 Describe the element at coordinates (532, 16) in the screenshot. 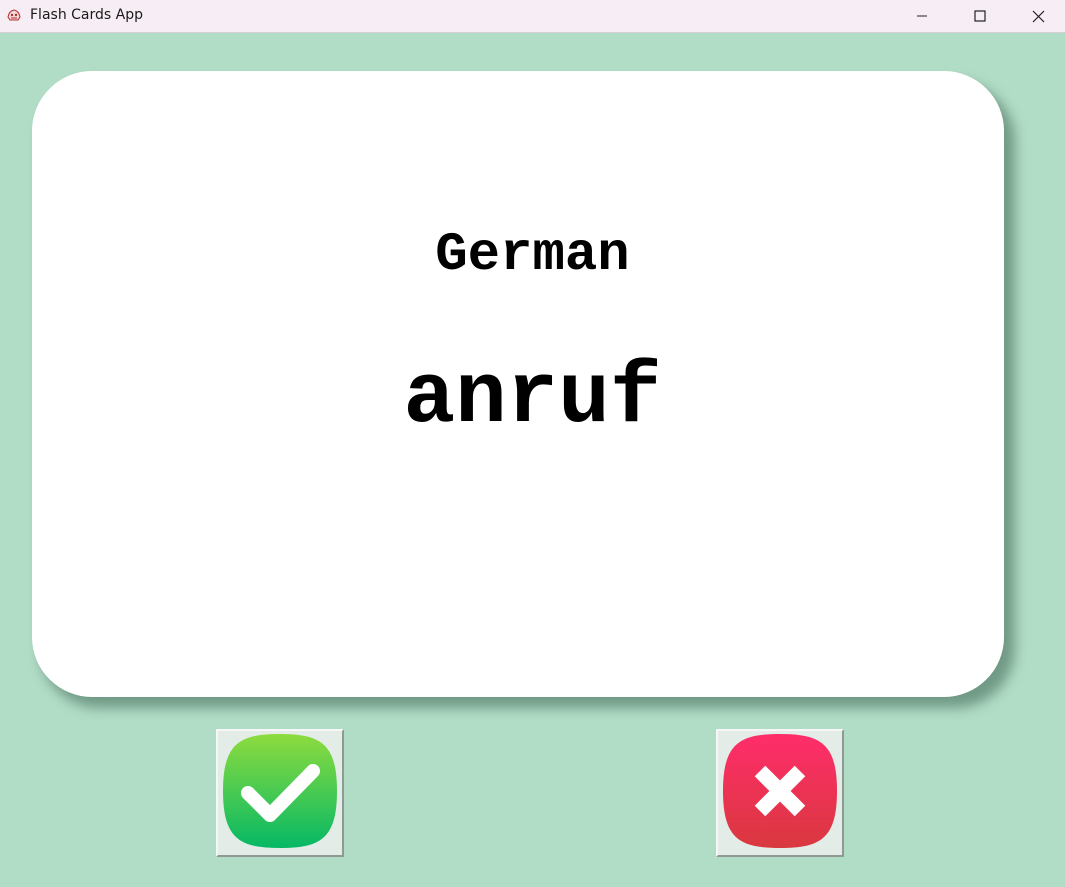

I see `title-bar: Flash Cards App` at that location.